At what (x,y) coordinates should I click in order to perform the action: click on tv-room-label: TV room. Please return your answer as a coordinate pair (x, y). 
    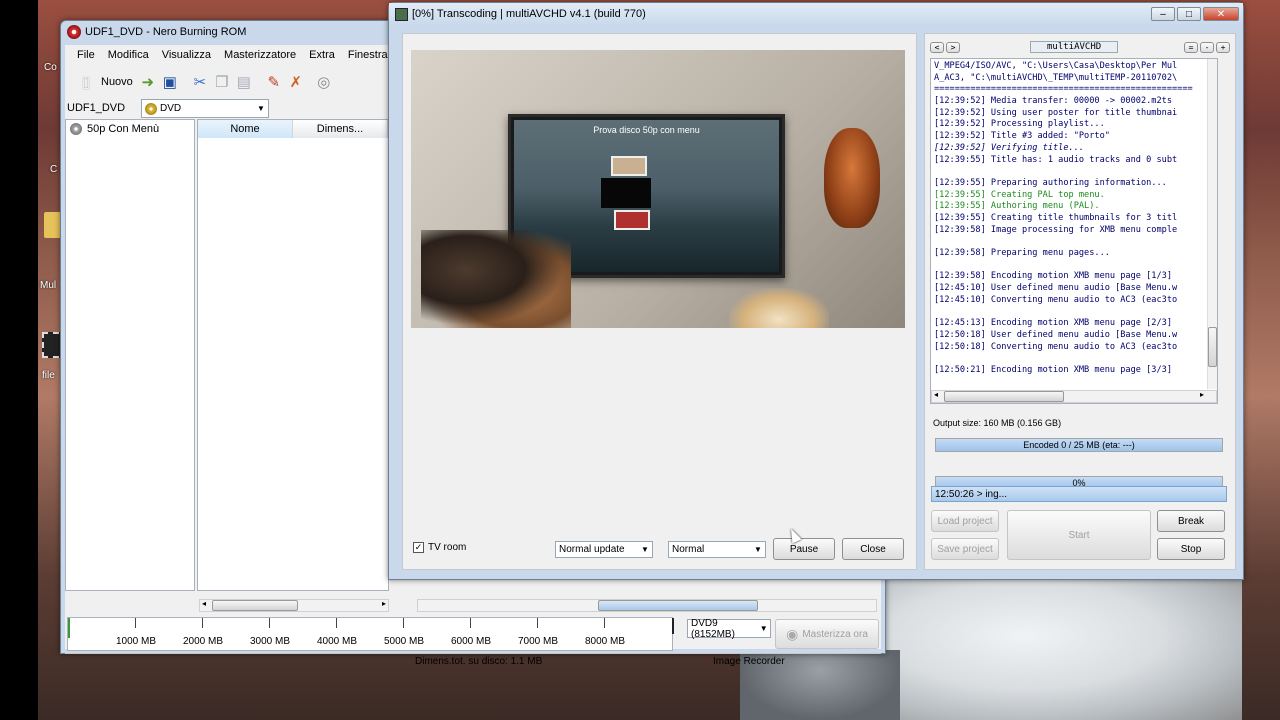
    Looking at the image, I should click on (447, 547).